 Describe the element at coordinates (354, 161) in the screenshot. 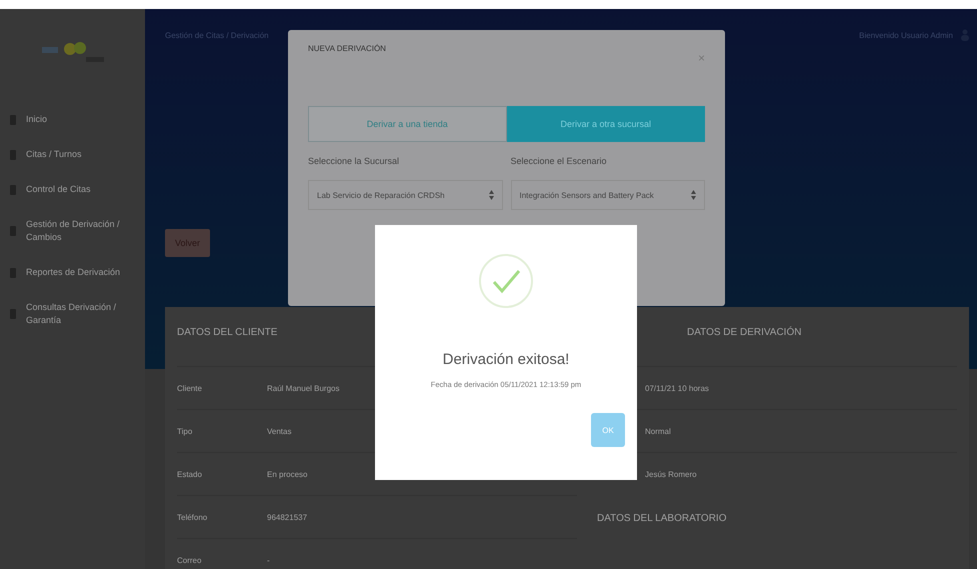

I see `field-label: Seleccione la Sucursal` at that location.